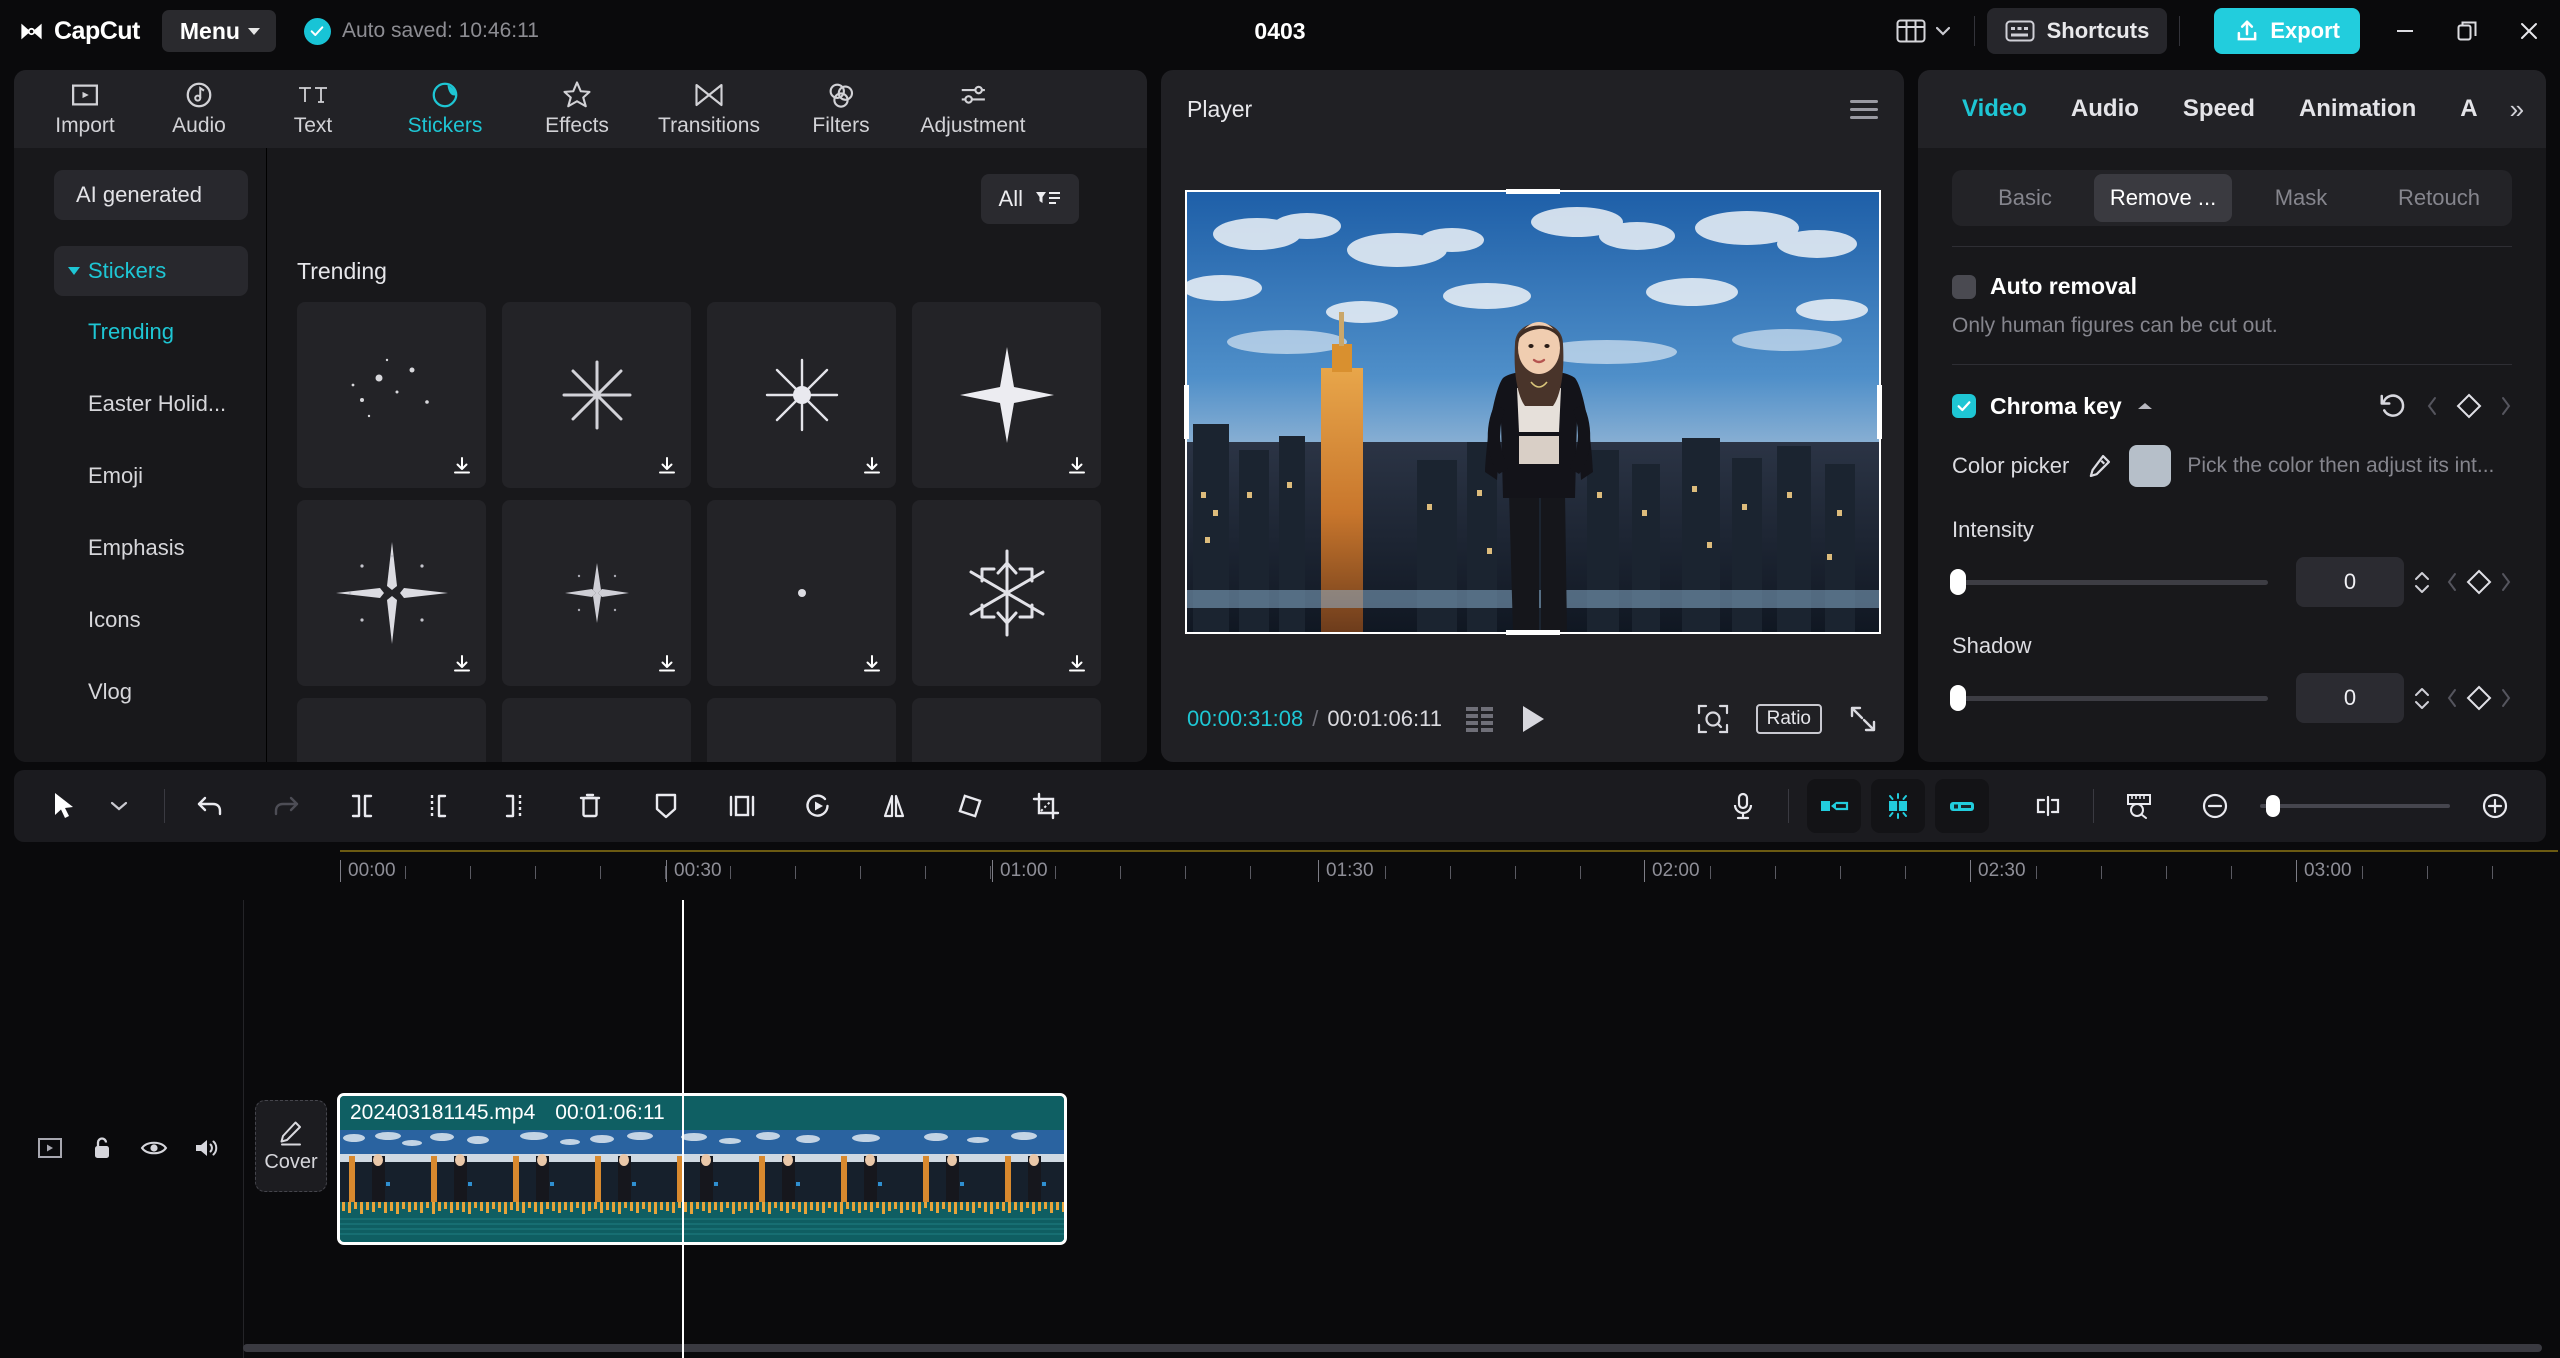  I want to click on tab-adjustment: A, so click(2468, 109).